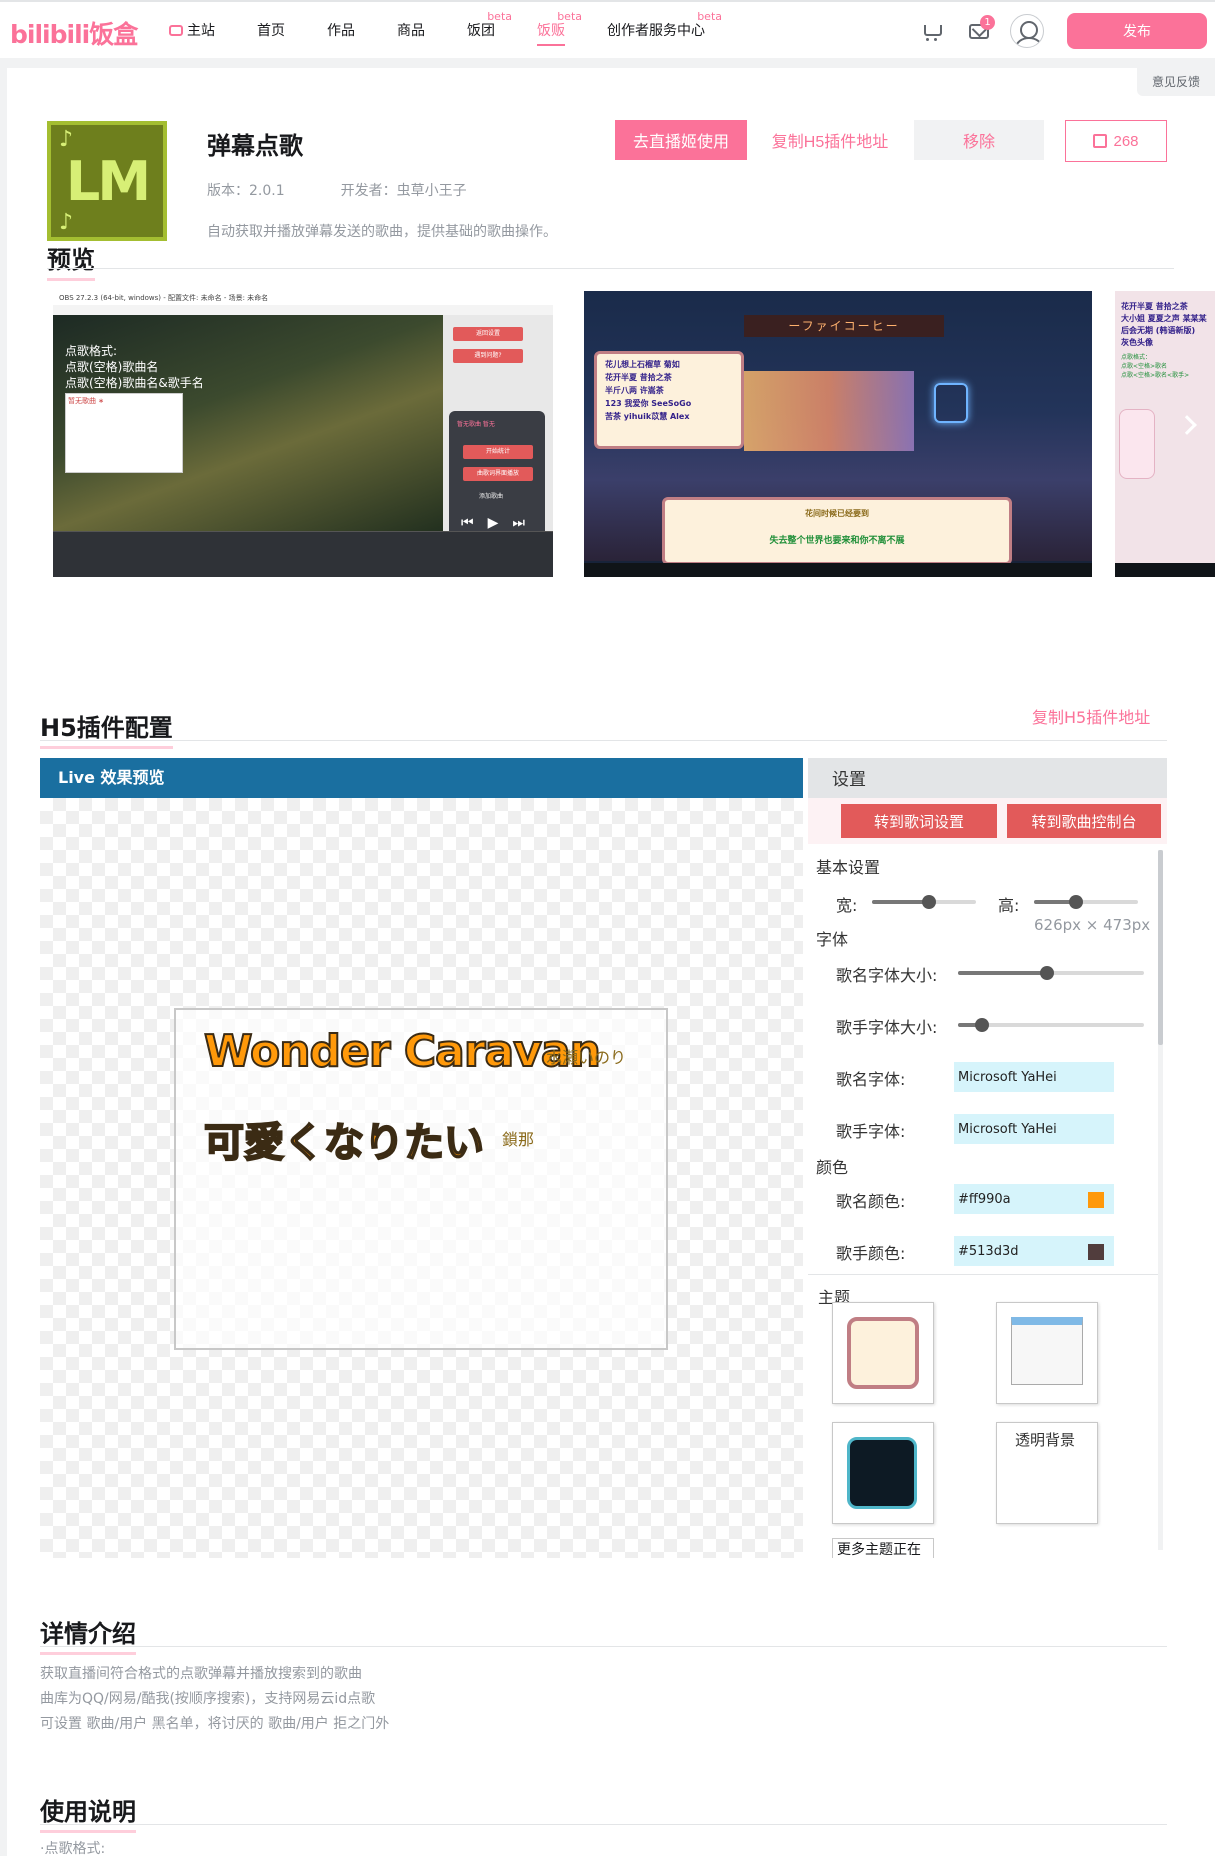 The height and width of the screenshot is (1856, 1215). Describe the element at coordinates (476, 424) in the screenshot. I see `player-line: 暂无歌曲 暂无` at that location.